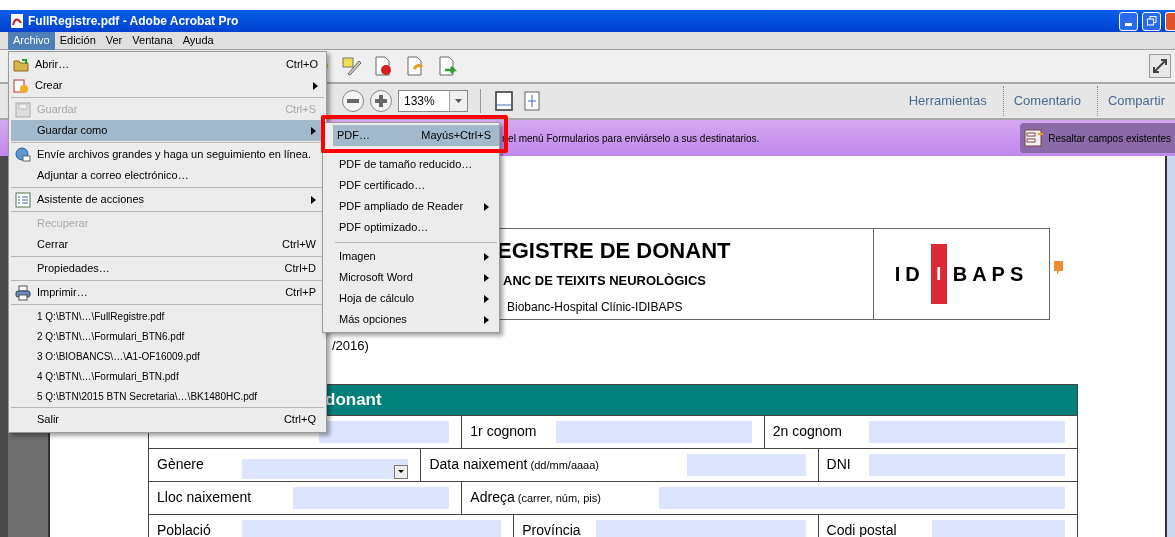  Describe the element at coordinates (167, 64) in the screenshot. I see `menu-item: Abrir… Ctrl+O` at that location.